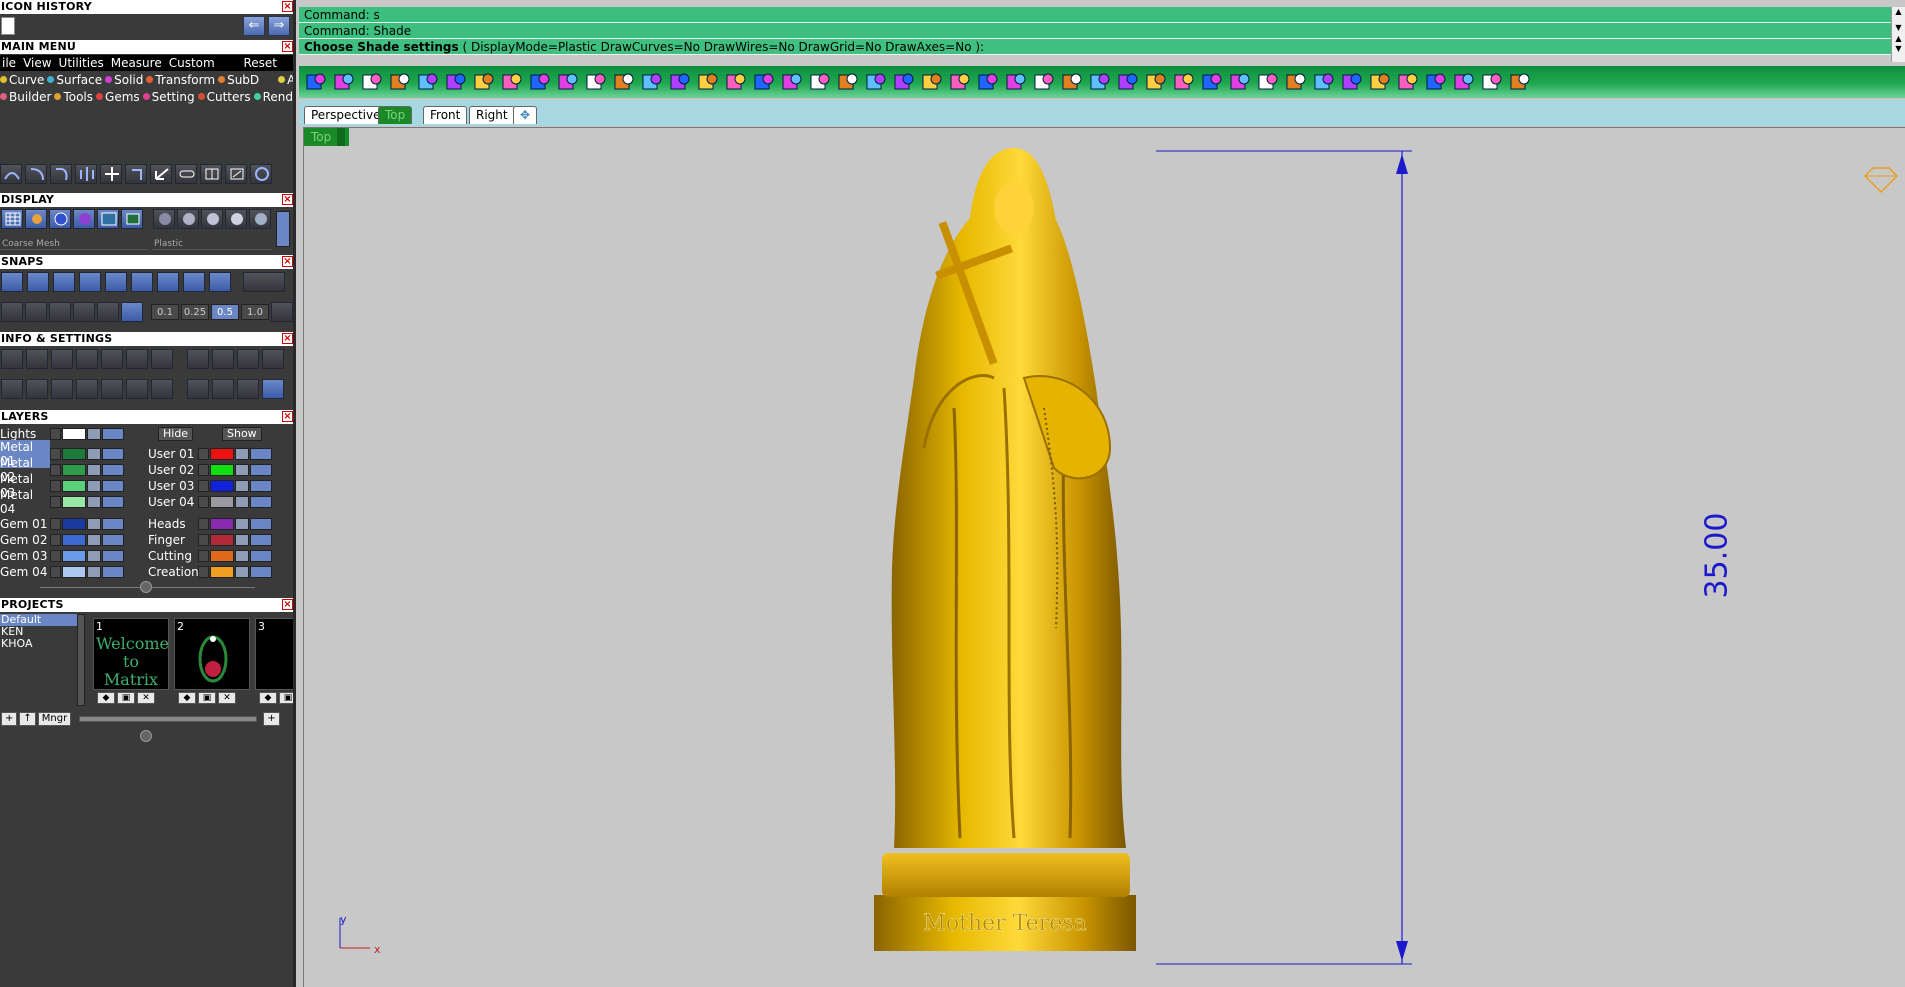  I want to click on snap-value-1: 0.25, so click(195, 312).